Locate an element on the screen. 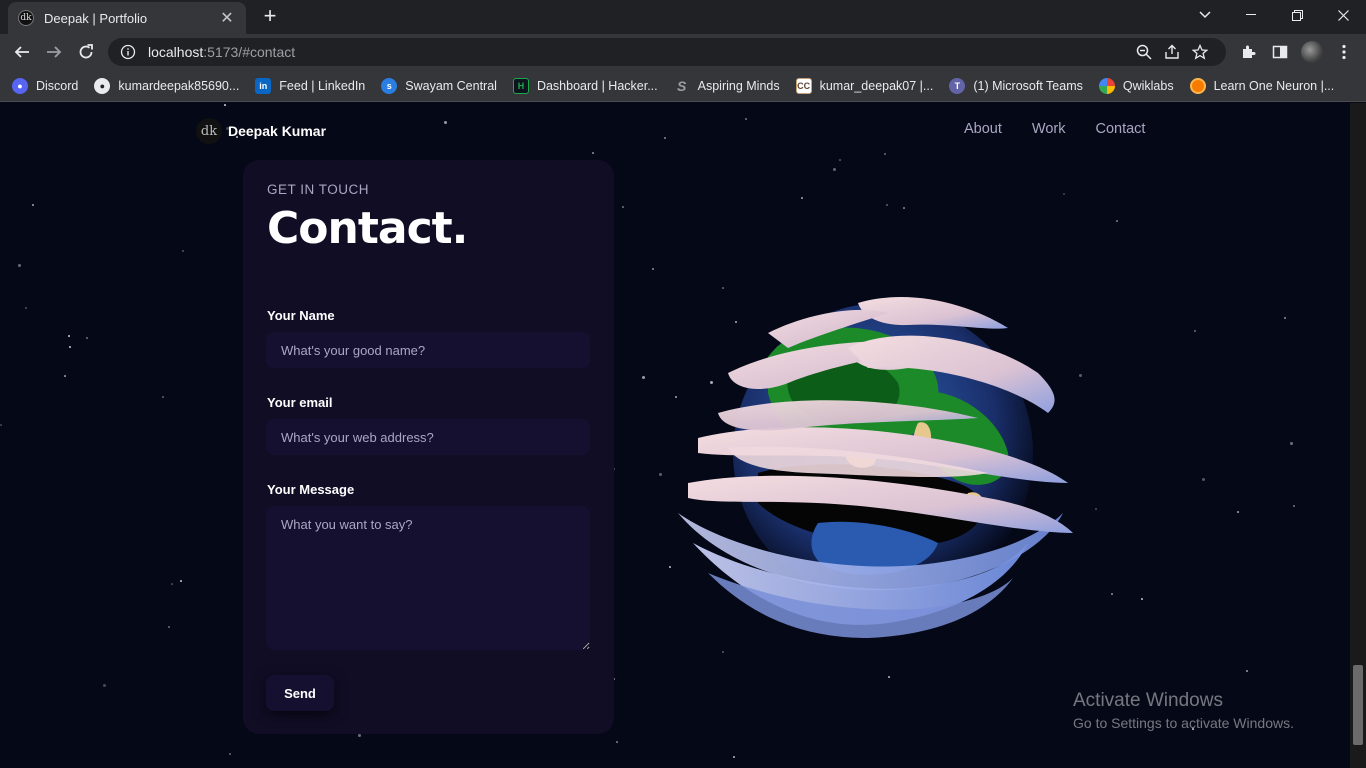 The height and width of the screenshot is (768, 1366). message-textarea is located at coordinates (428, 578).